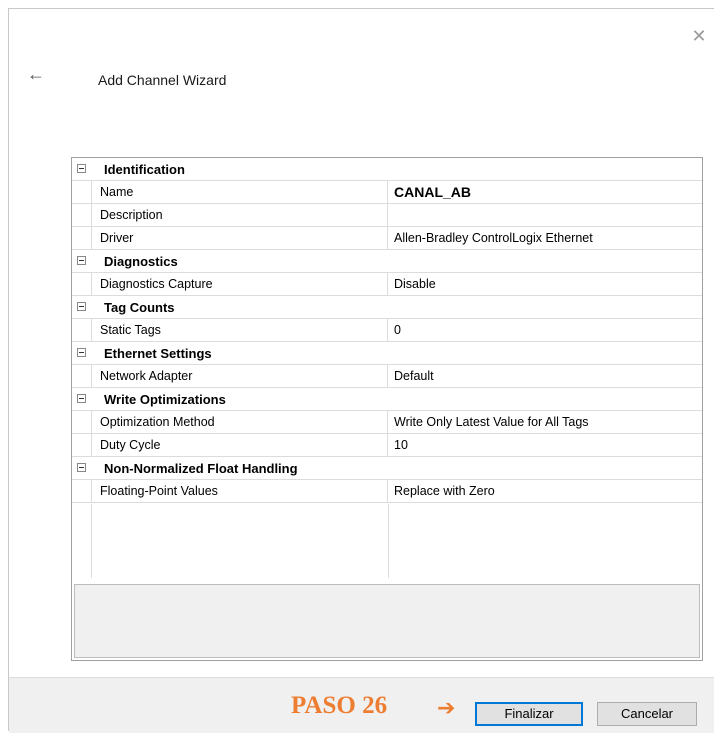 This screenshot has height=733, width=714. Describe the element at coordinates (545, 376) in the screenshot. I see `property-value: Default` at that location.